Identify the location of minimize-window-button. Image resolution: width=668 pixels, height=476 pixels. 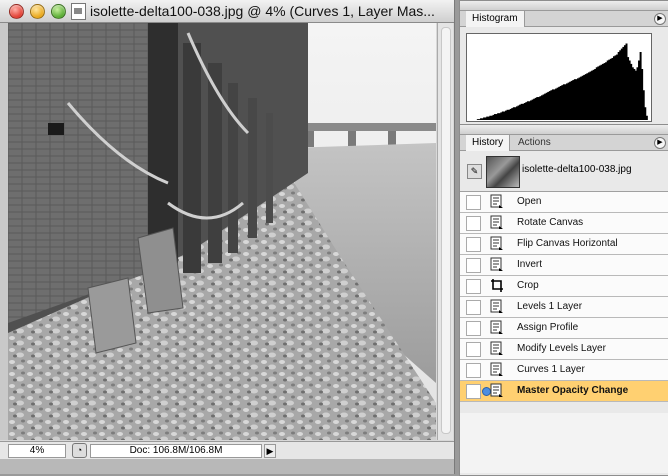
(37, 11).